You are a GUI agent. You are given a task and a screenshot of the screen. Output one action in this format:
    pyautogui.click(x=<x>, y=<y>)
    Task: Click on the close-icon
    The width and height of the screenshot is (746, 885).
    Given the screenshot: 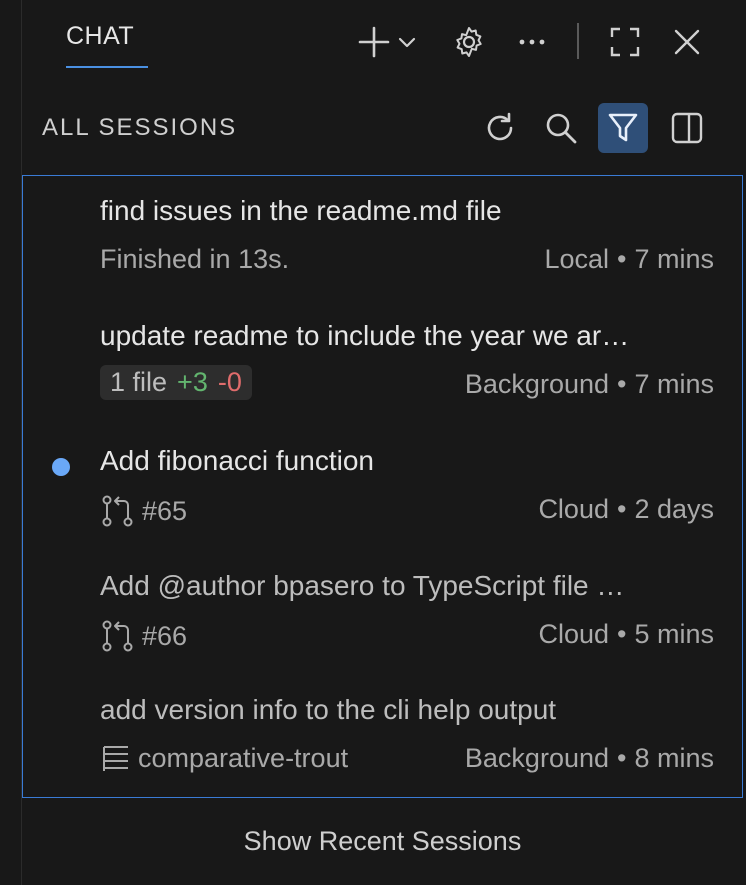 What is the action you would take?
    pyautogui.click(x=687, y=42)
    